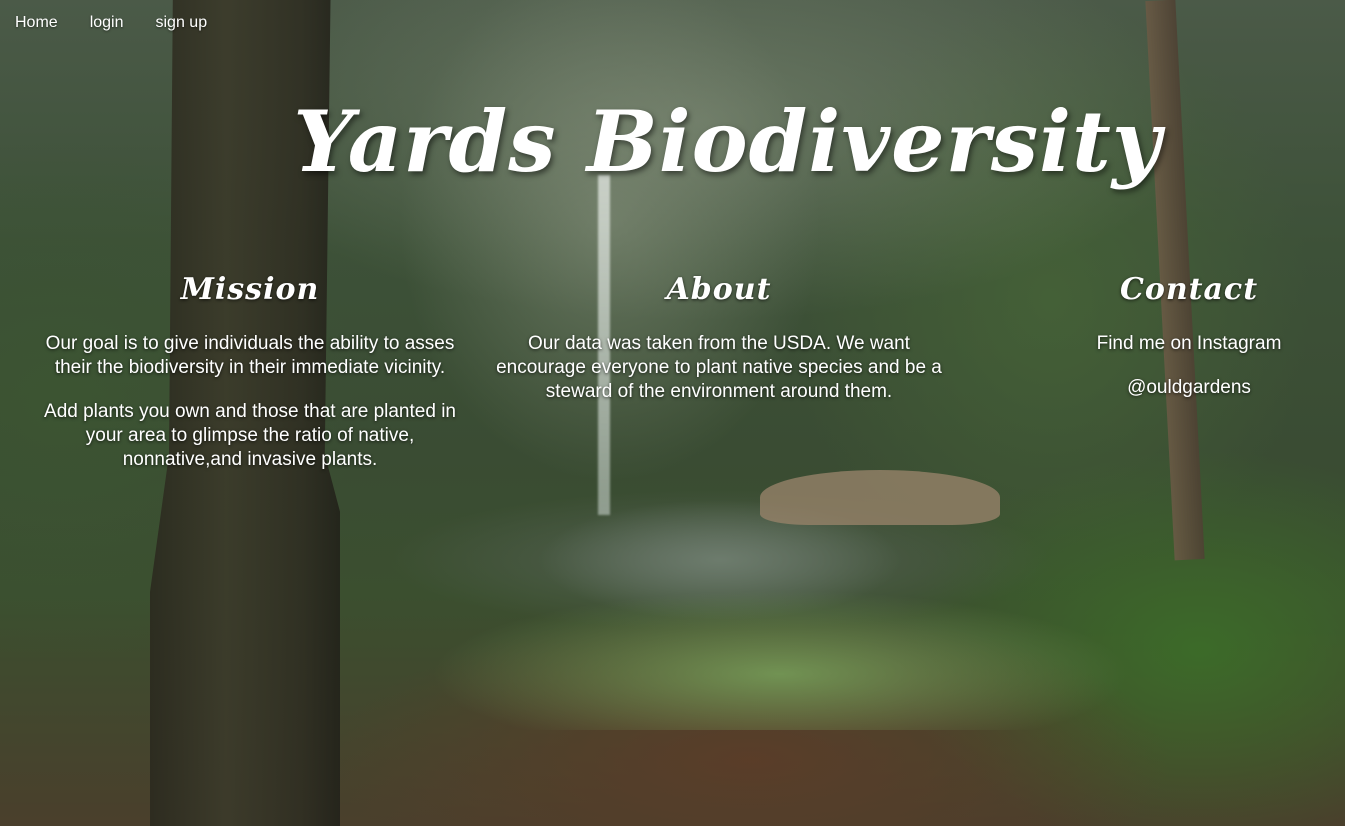  What do you see at coordinates (880, 497) in the screenshot?
I see `background-rocks` at bounding box center [880, 497].